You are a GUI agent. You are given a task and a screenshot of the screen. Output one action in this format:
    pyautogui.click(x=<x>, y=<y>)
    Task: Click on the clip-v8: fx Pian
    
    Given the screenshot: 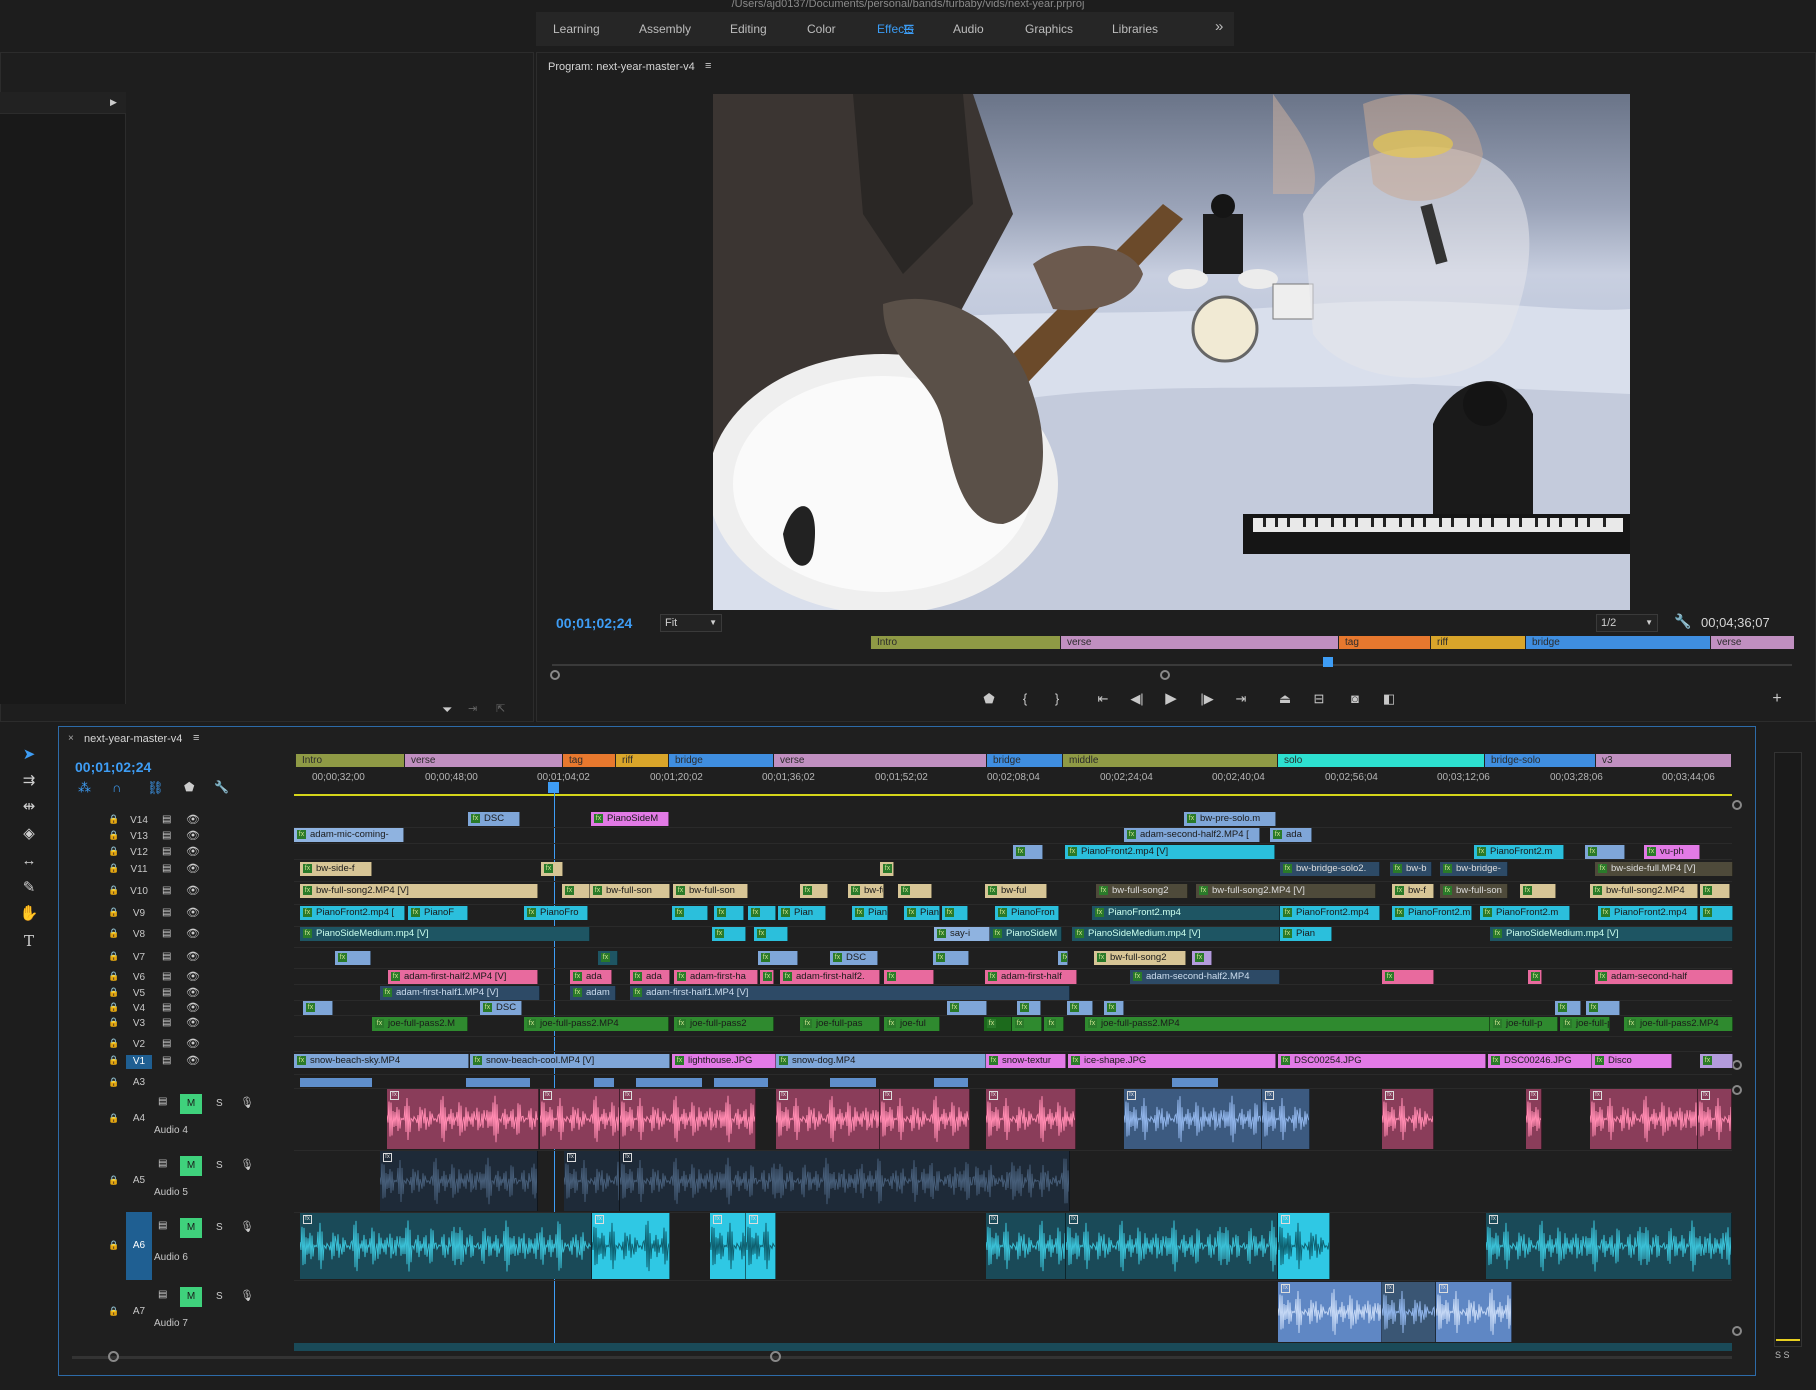 What is the action you would take?
    pyautogui.click(x=1306, y=934)
    